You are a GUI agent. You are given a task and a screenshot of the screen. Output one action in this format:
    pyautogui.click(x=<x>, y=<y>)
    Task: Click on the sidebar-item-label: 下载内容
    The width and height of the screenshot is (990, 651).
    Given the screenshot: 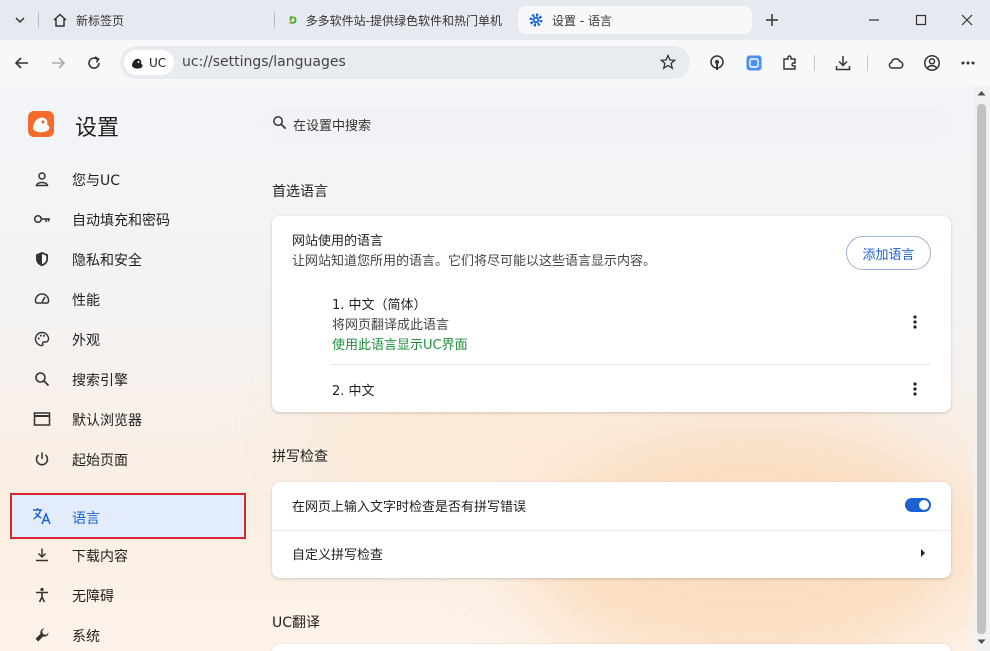 What is the action you would take?
    pyautogui.click(x=100, y=557)
    